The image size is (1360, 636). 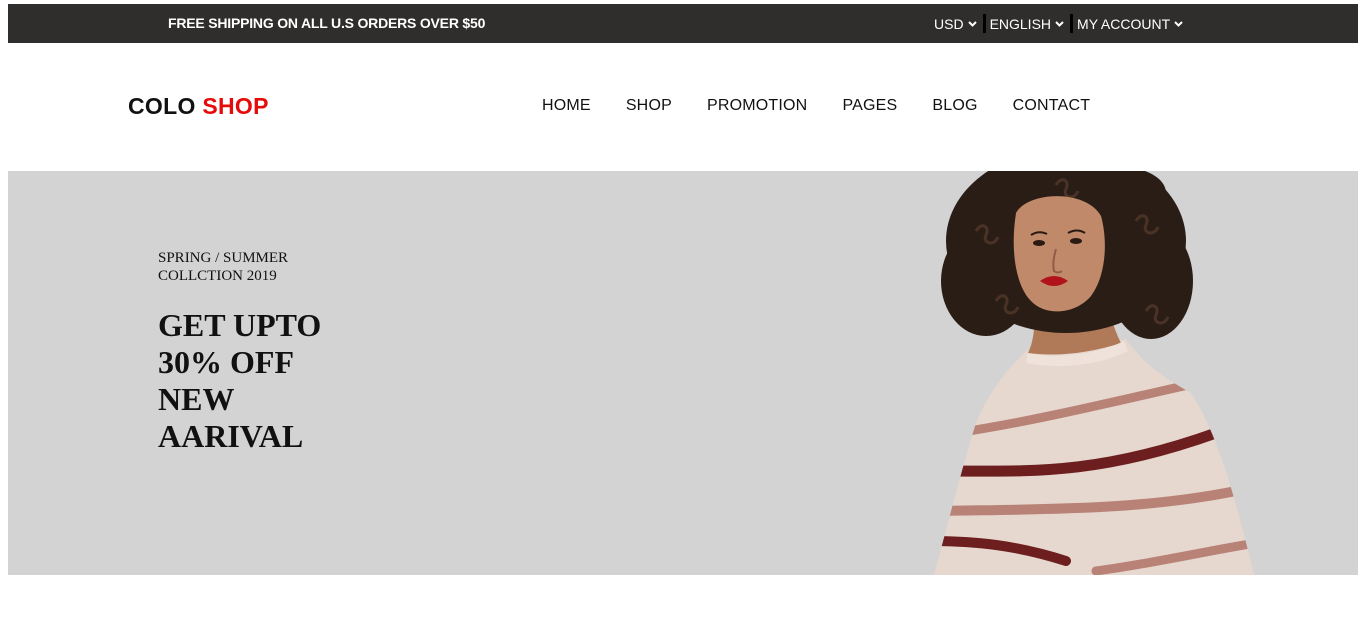 What do you see at coordinates (954, 106) in the screenshot?
I see `nav-blog: BLOG` at bounding box center [954, 106].